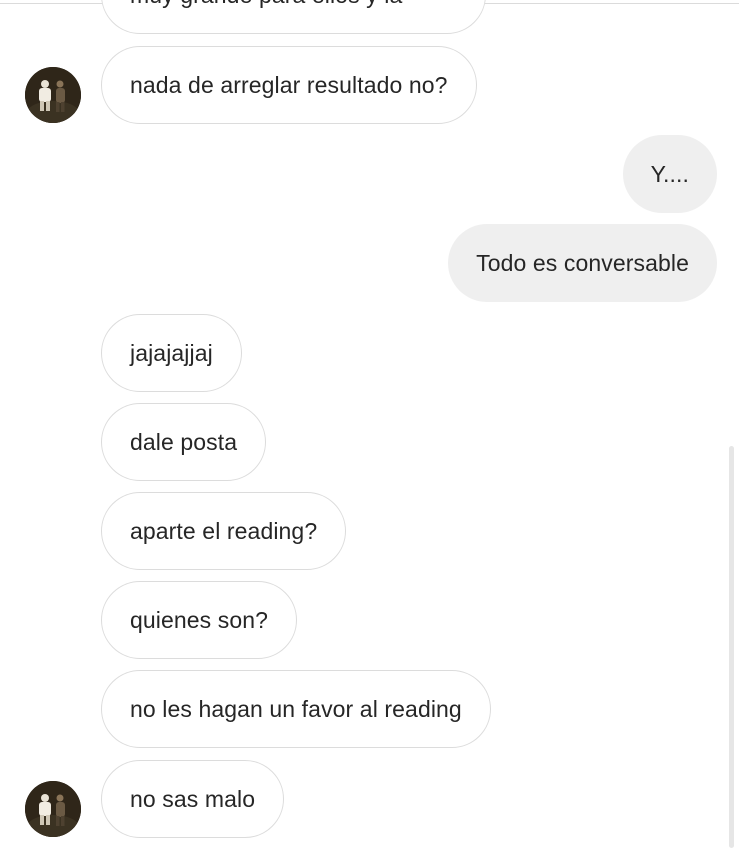 The width and height of the screenshot is (739, 848). I want to click on message-incoming: dale posta, so click(184, 442).